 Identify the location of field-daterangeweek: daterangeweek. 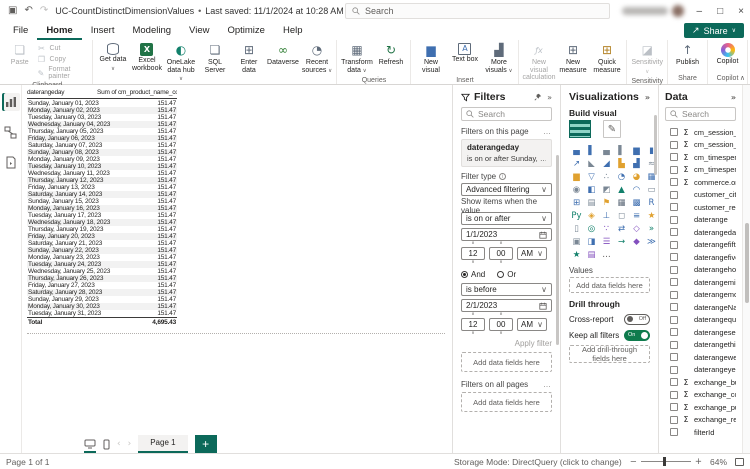
(700, 357).